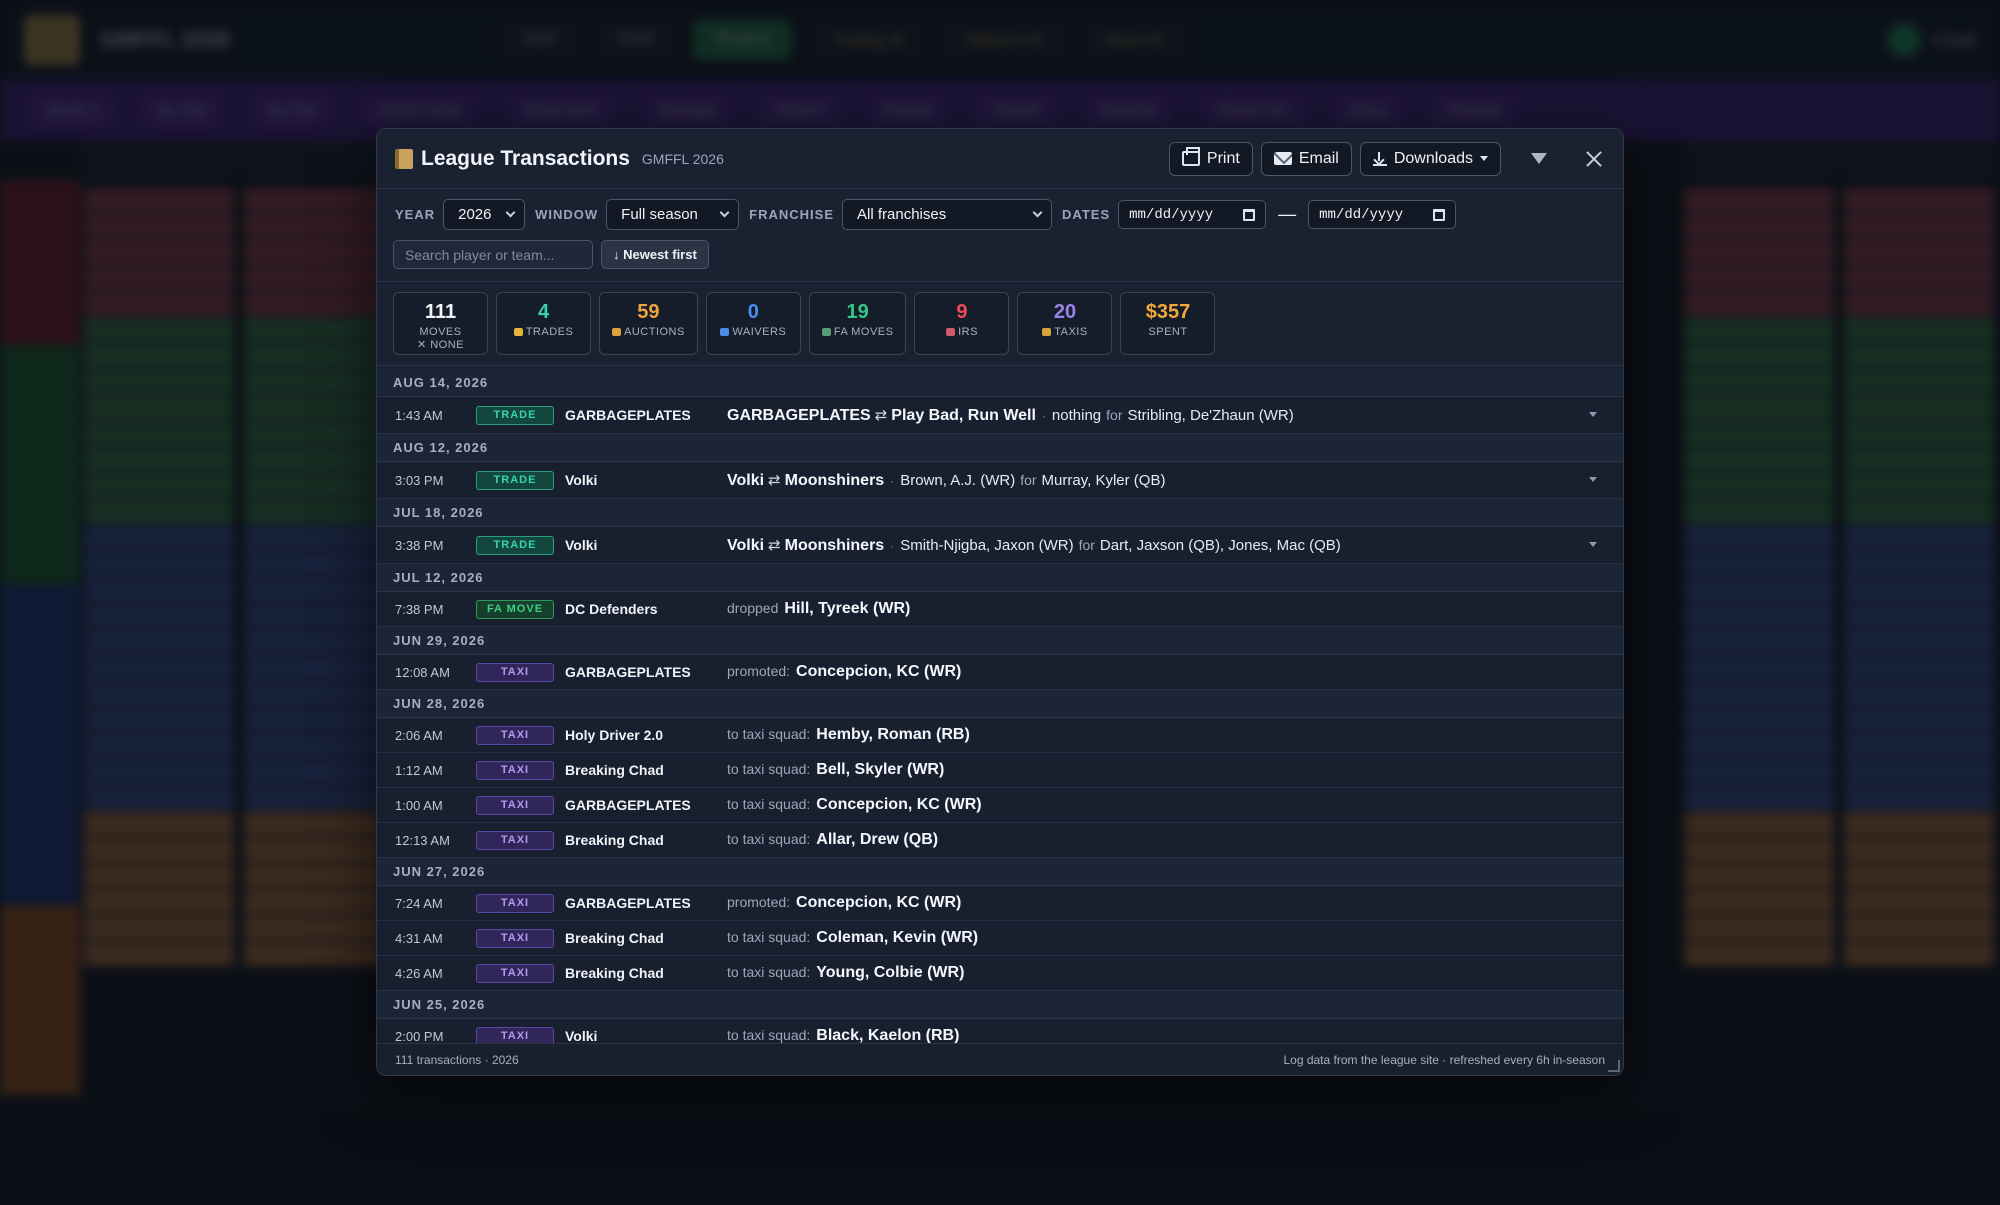 This screenshot has height=1205, width=2000. I want to click on filter-toggle-icon, so click(1539, 158).